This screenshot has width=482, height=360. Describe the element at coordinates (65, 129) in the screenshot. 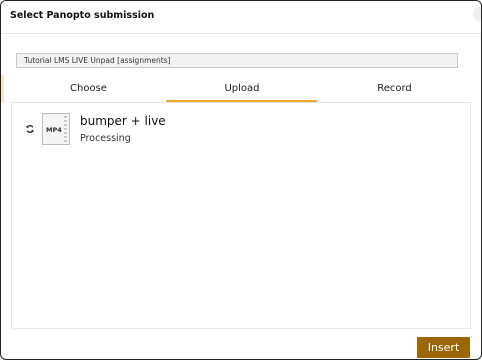

I see `film-strip-icon` at that location.